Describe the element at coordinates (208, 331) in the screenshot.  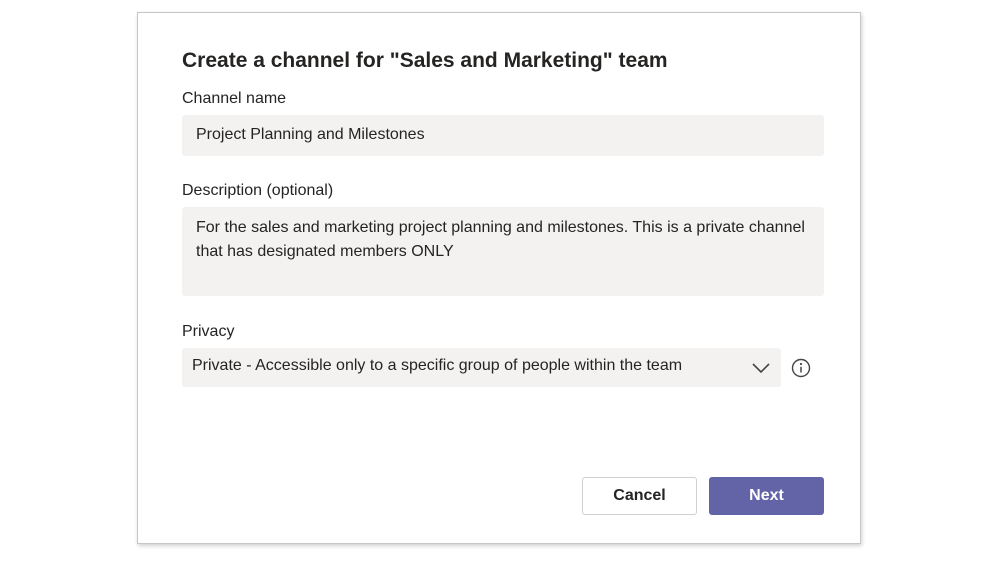
I see `privacy-label: Privacy` at that location.